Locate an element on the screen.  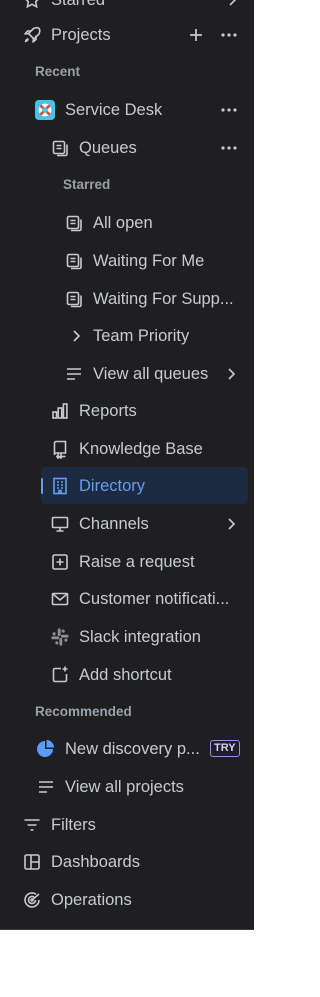
sidebar-item-projects: Projects is located at coordinates (127, 35).